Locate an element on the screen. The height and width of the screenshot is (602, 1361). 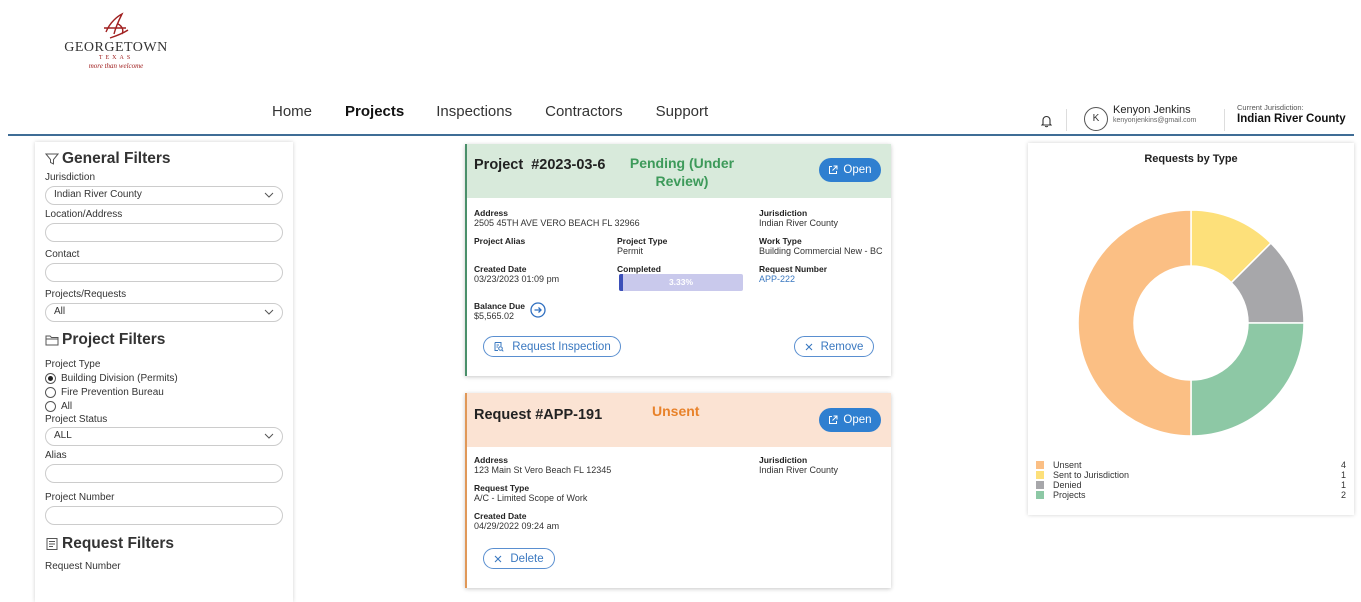
request-jurisdiction: Jurisdiction Indian River County is located at coordinates (798, 465).